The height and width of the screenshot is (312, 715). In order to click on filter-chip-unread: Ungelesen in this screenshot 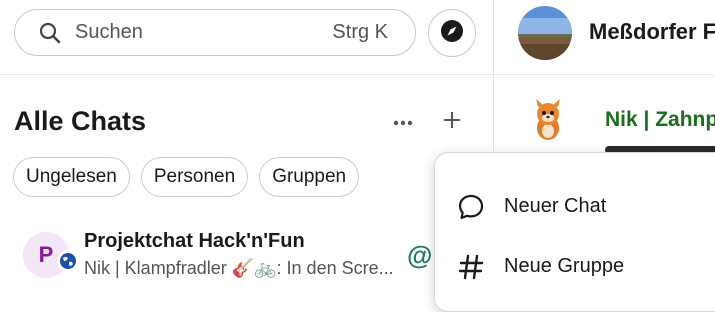, I will do `click(71, 177)`.